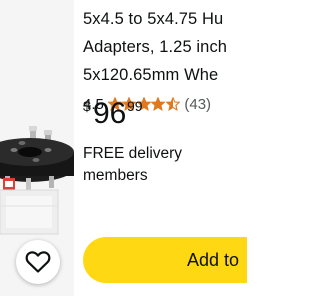 This screenshot has width=320, height=296. What do you see at coordinates (213, 259) in the screenshot?
I see `add-to-cart-label: Add to` at bounding box center [213, 259].